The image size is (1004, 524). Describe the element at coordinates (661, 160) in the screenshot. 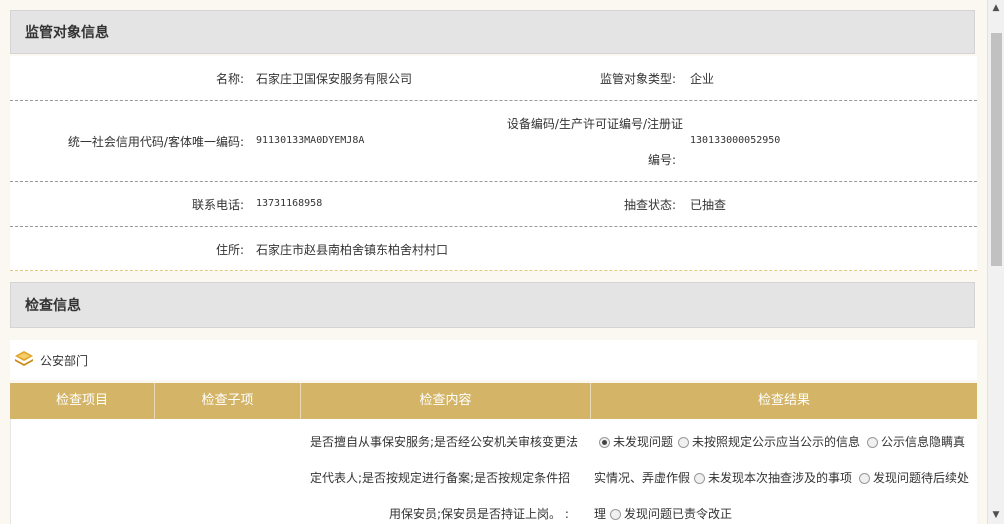

I see `device-code-label-line2: 编号:` at that location.